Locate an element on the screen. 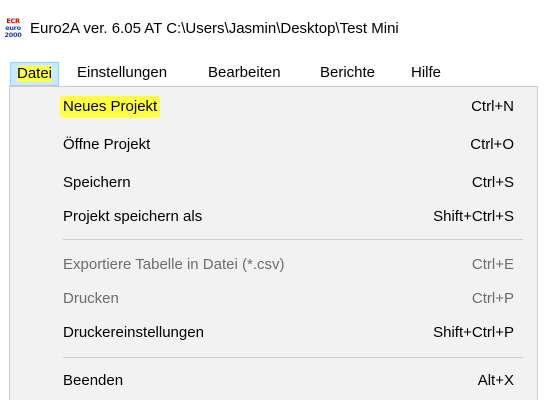 Image resolution: width=545 pixels, height=400 pixels. menu-berichte: Berichte is located at coordinates (347, 74).